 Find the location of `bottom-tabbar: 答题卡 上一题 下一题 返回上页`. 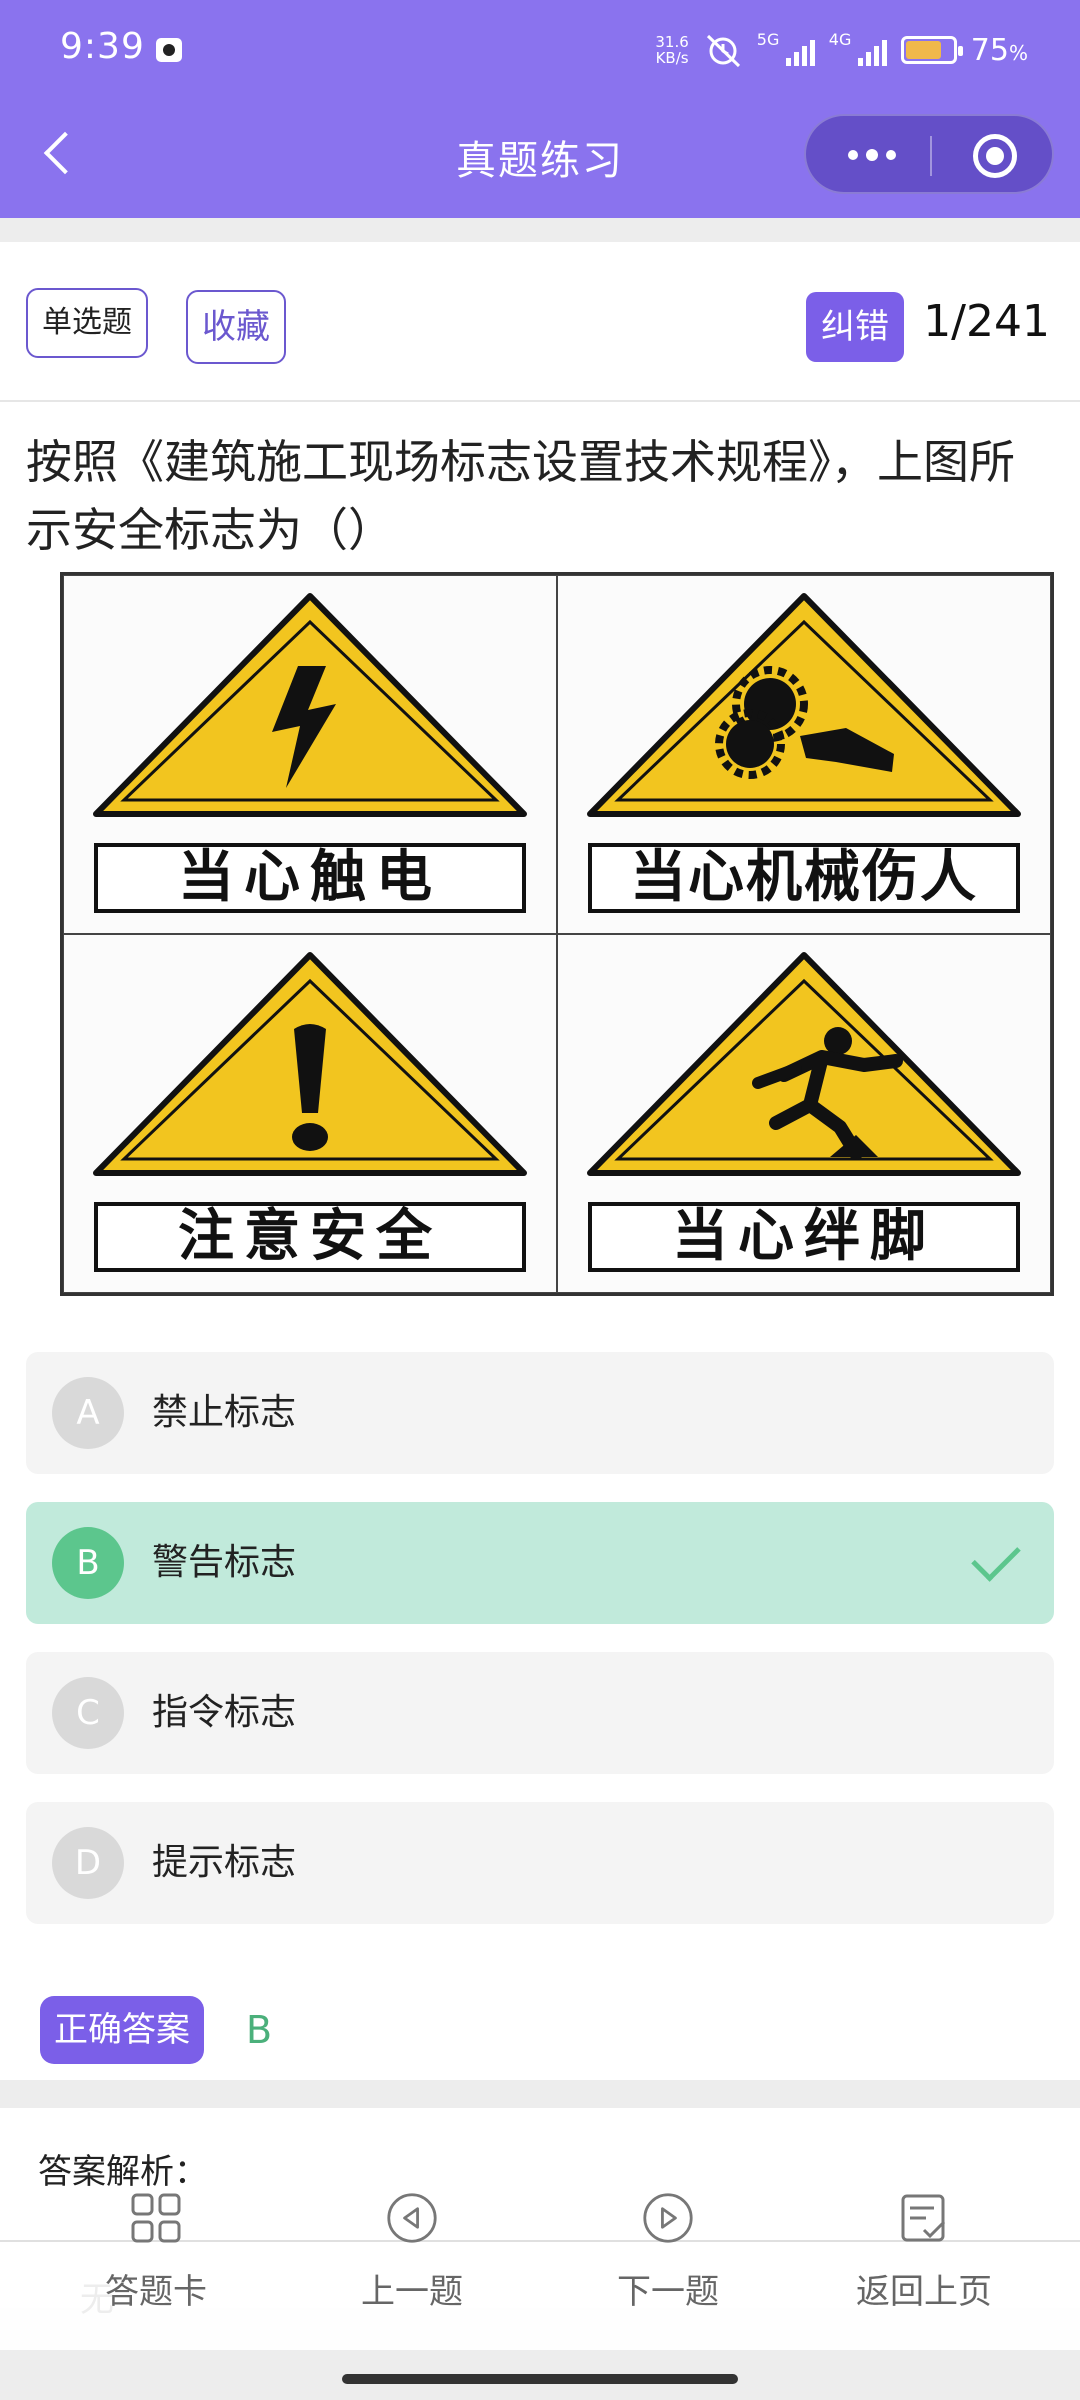

bottom-tabbar: 答题卡 上一题 下一题 返回上页 is located at coordinates (540, 2272).